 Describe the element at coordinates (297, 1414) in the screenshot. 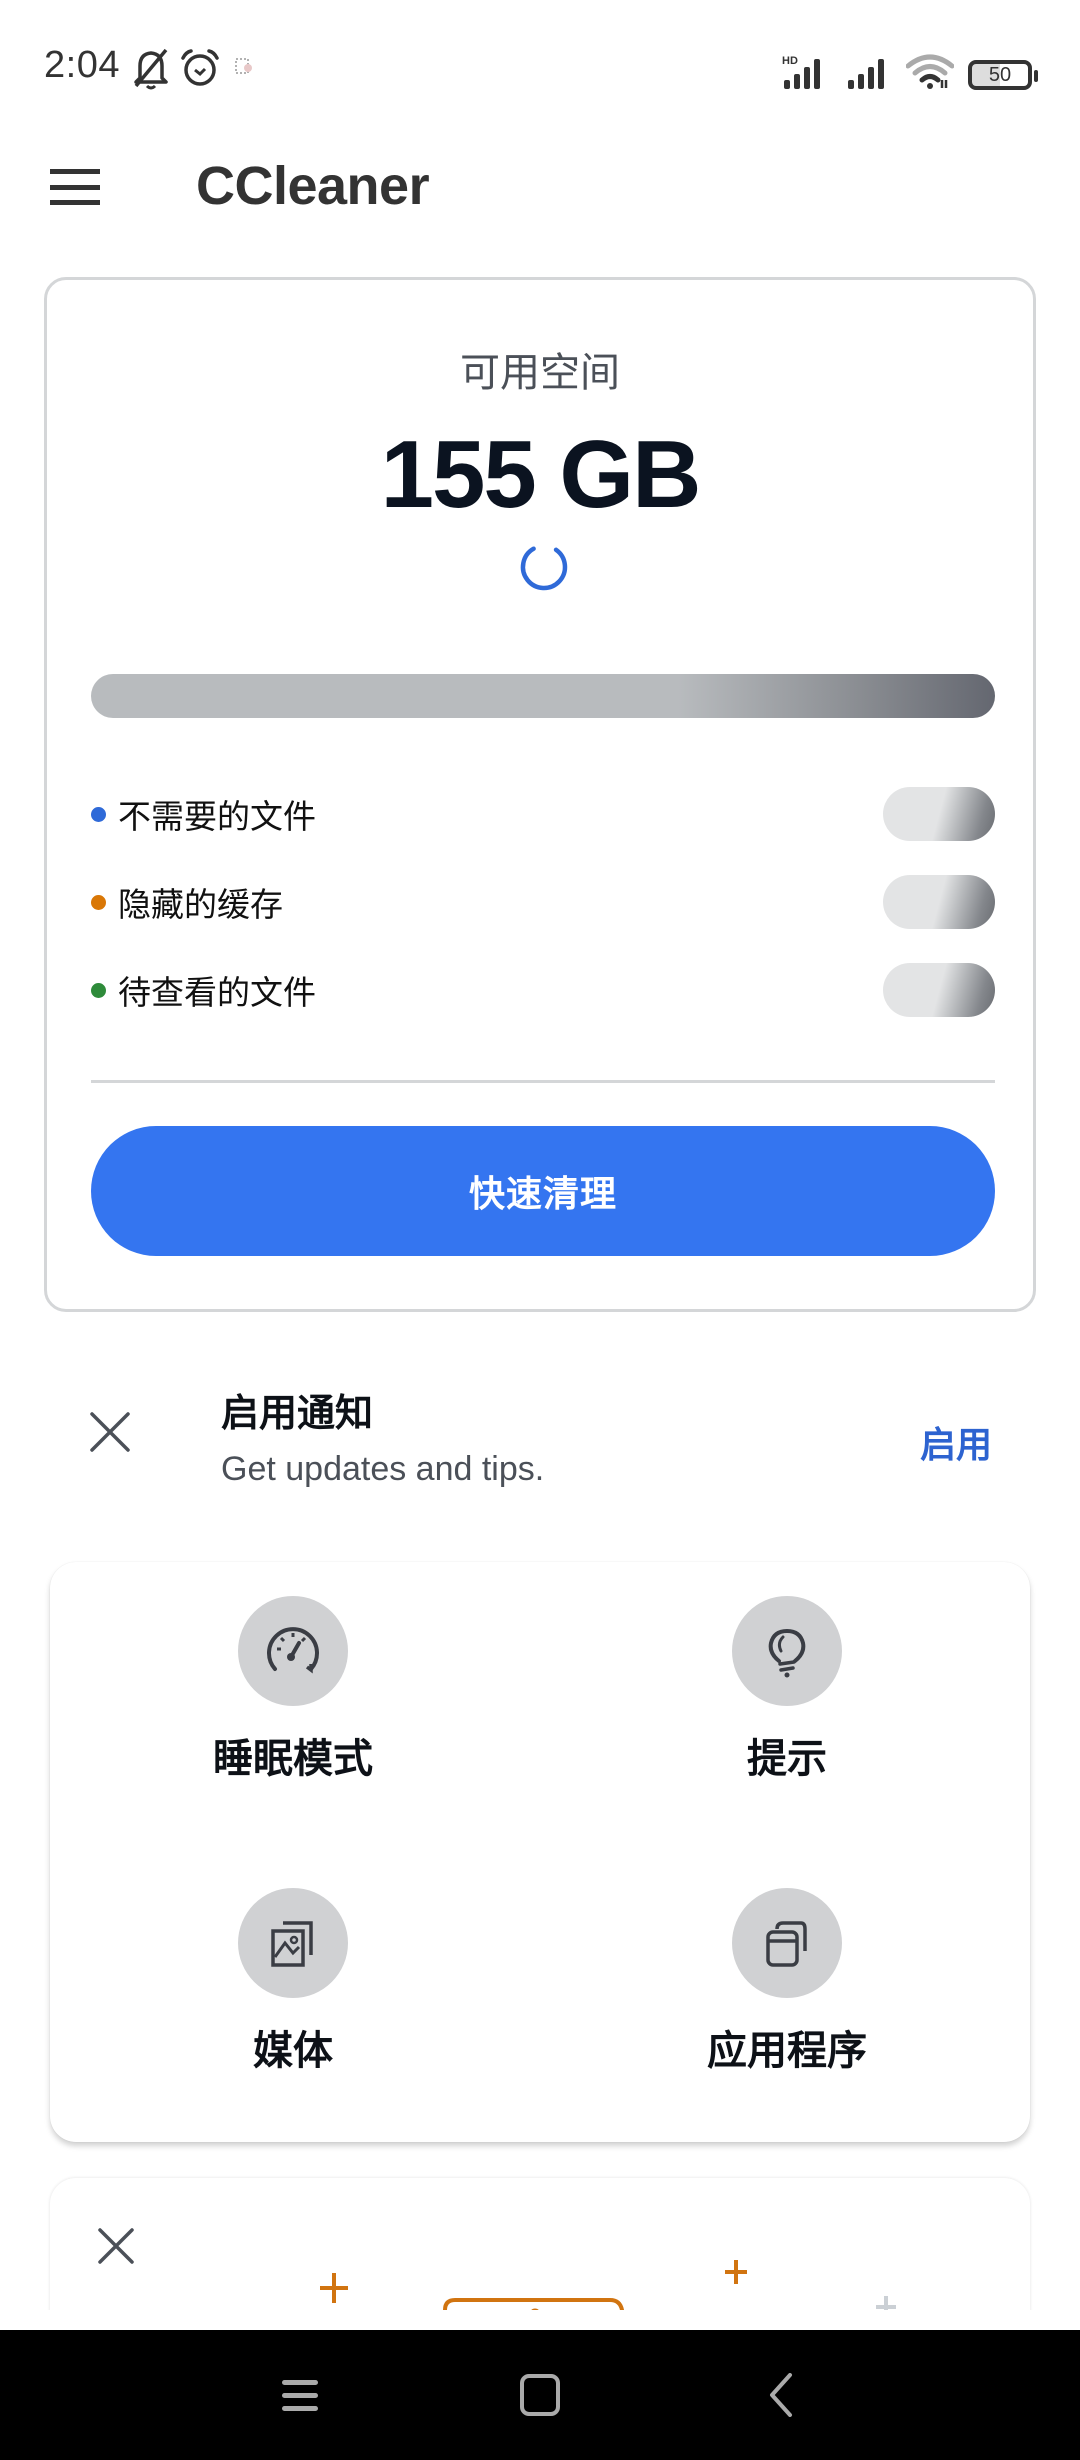

I see `notification-title: 启用通知` at that location.